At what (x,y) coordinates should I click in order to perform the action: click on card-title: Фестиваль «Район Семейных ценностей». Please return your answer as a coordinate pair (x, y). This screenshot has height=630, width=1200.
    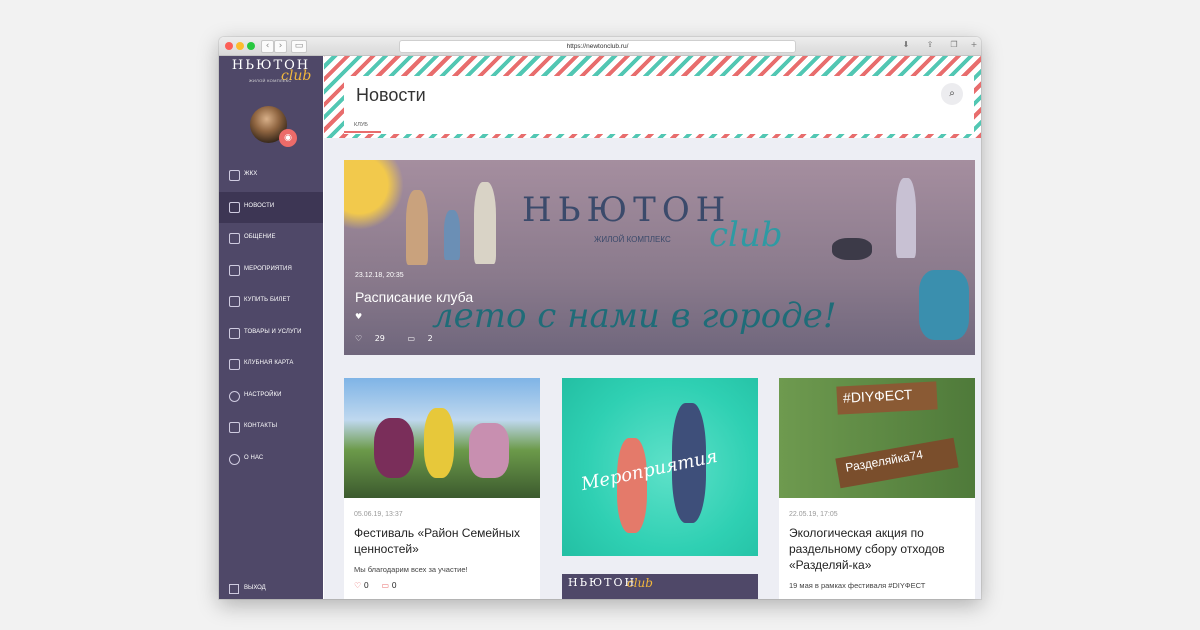
    Looking at the image, I should click on (443, 541).